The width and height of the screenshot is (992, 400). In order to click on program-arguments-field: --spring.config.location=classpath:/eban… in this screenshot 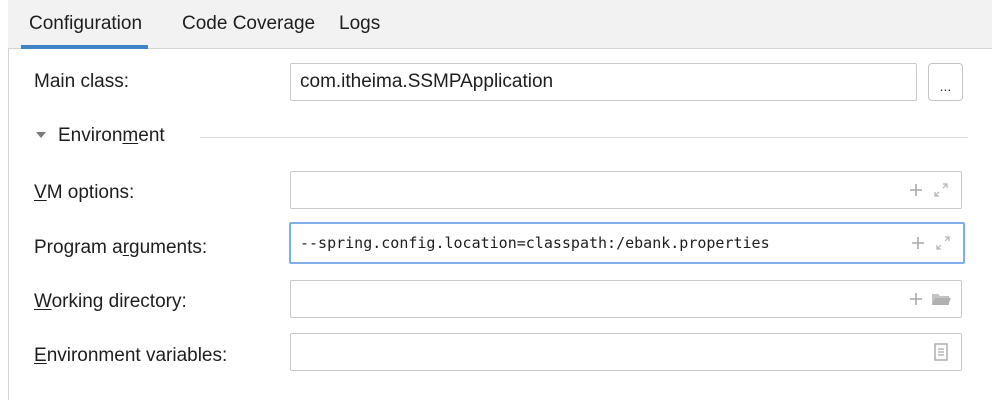, I will do `click(627, 243)`.